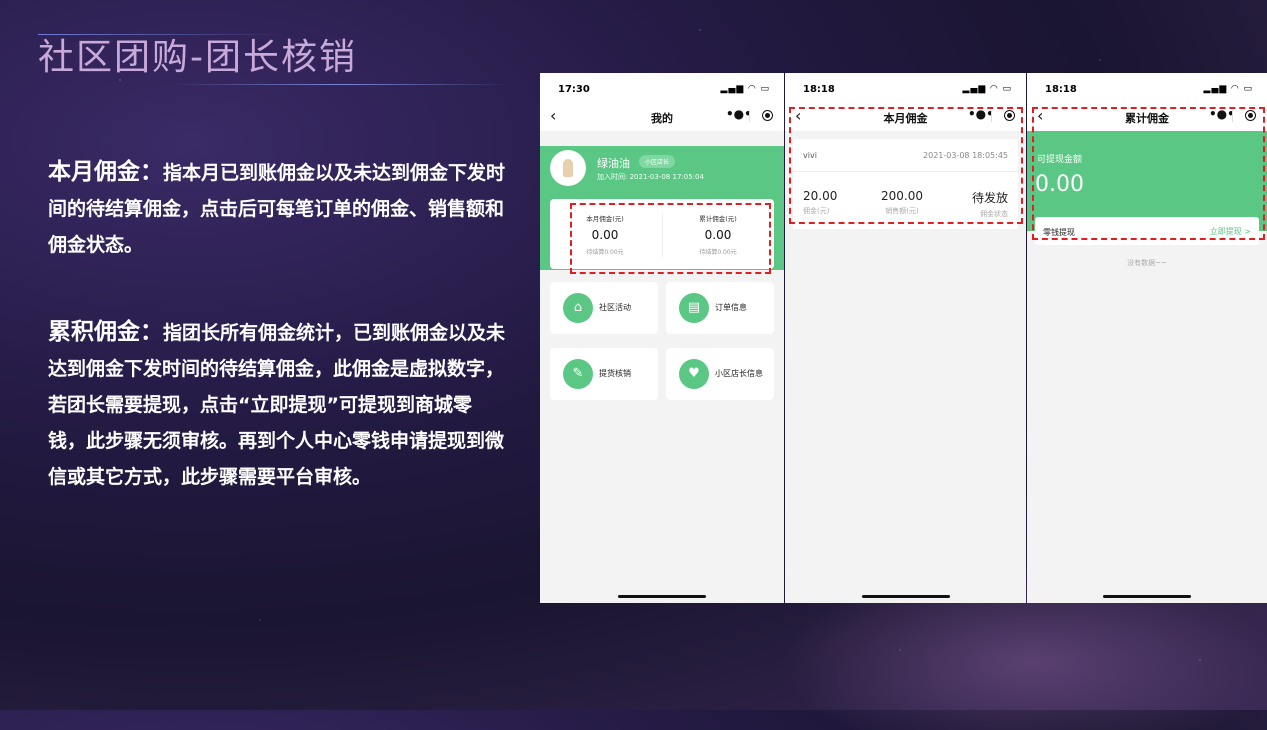 The image size is (1267, 730). I want to click on tile-order-info: ▤ 订单信息, so click(720, 308).